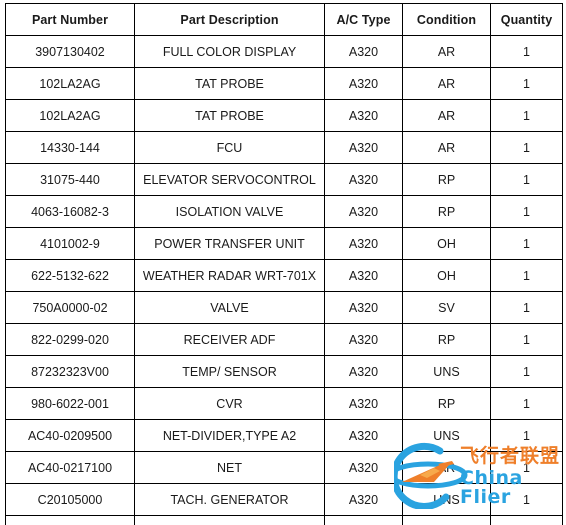 The image size is (566, 525). I want to click on cell-part-description: RECEIVER ADF, so click(230, 340).